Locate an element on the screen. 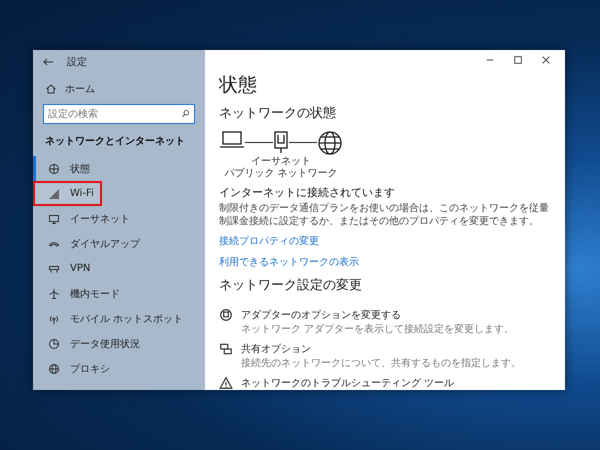 This screenshot has height=450, width=600. home-link: ホーム is located at coordinates (119, 88).